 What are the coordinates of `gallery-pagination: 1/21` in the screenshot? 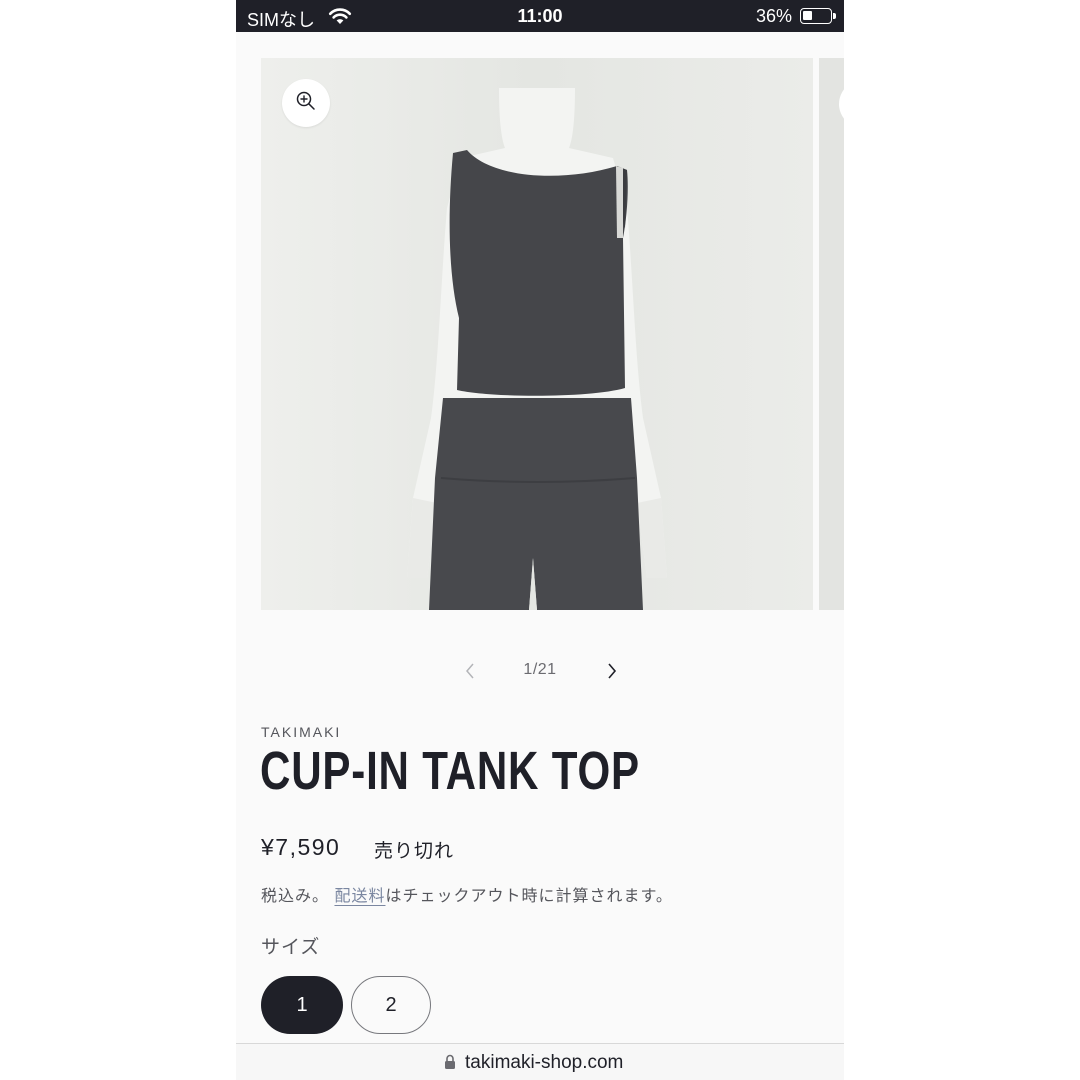 It's located at (540, 671).